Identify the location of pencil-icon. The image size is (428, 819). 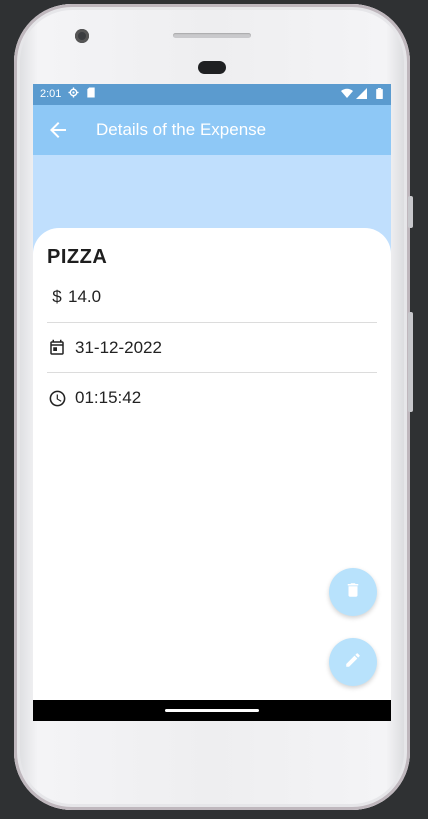
(353, 662).